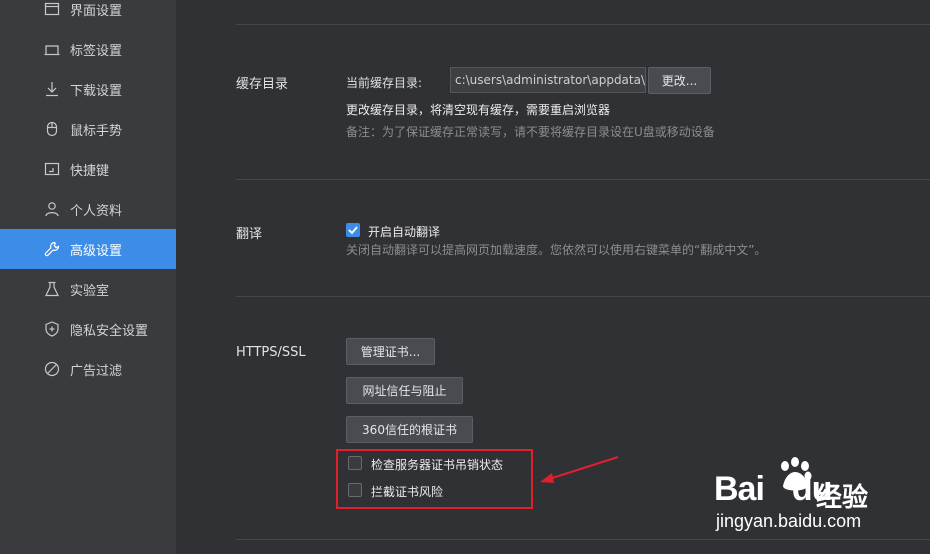 This screenshot has width=930, height=554. I want to click on watermark-suffix: 经验, so click(842, 498).